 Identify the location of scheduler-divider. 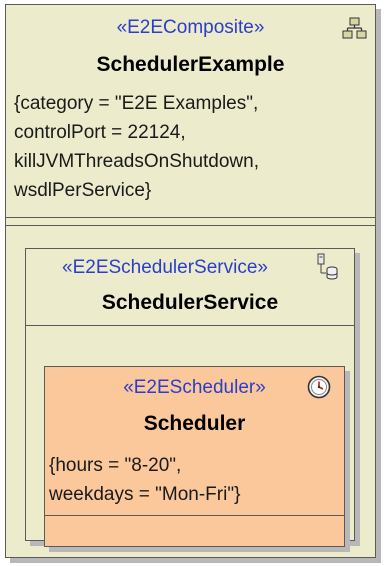
(194, 515).